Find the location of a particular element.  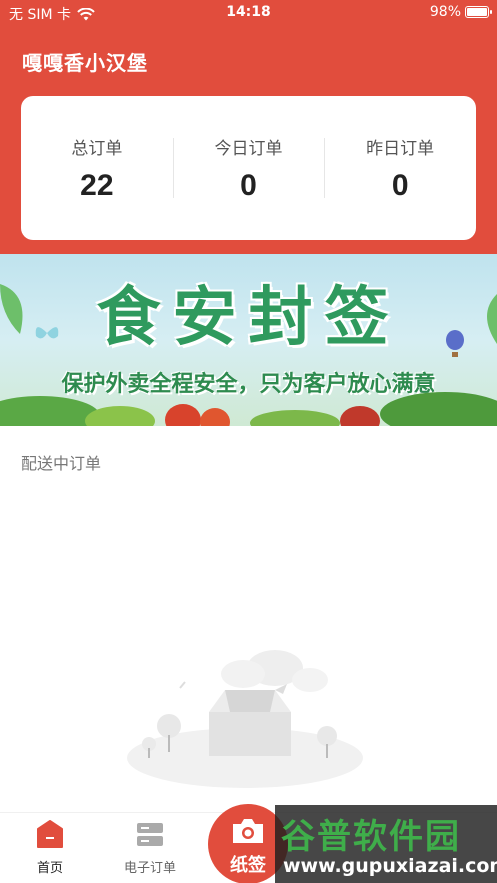

watermark-url: www.gupuxiazai.com is located at coordinates (390, 866).